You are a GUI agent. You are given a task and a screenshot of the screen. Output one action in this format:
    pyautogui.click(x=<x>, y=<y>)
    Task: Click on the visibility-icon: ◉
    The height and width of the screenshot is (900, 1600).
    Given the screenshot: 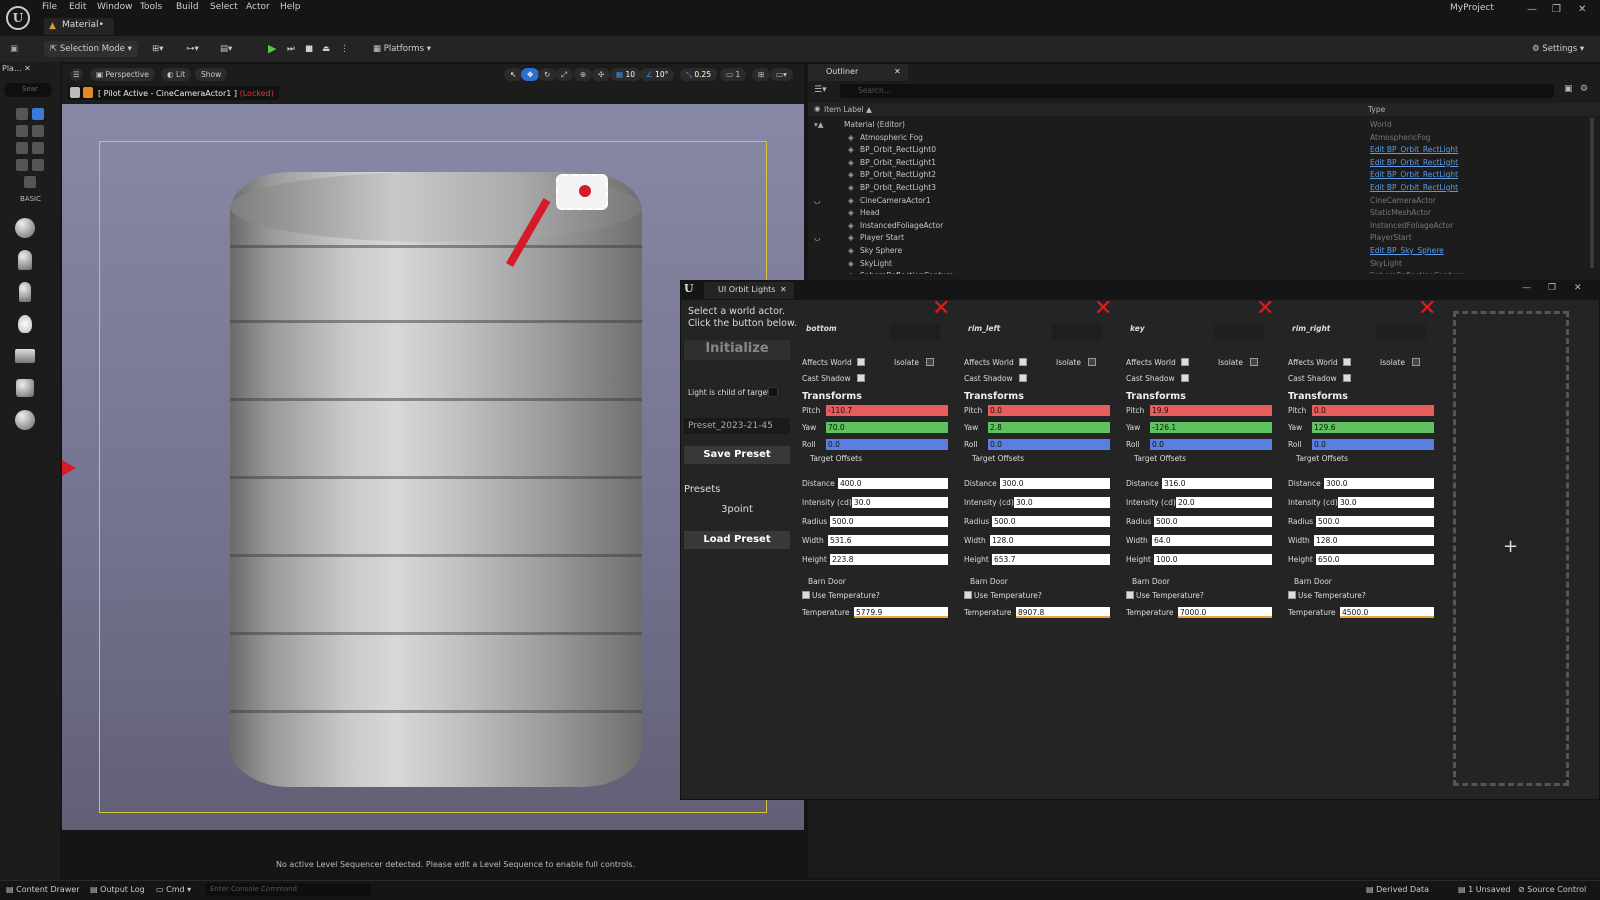 What is the action you would take?
    pyautogui.click(x=817, y=108)
    